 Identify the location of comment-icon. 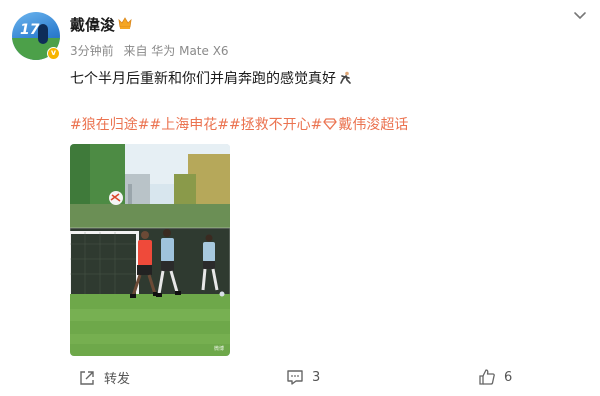
(295, 377).